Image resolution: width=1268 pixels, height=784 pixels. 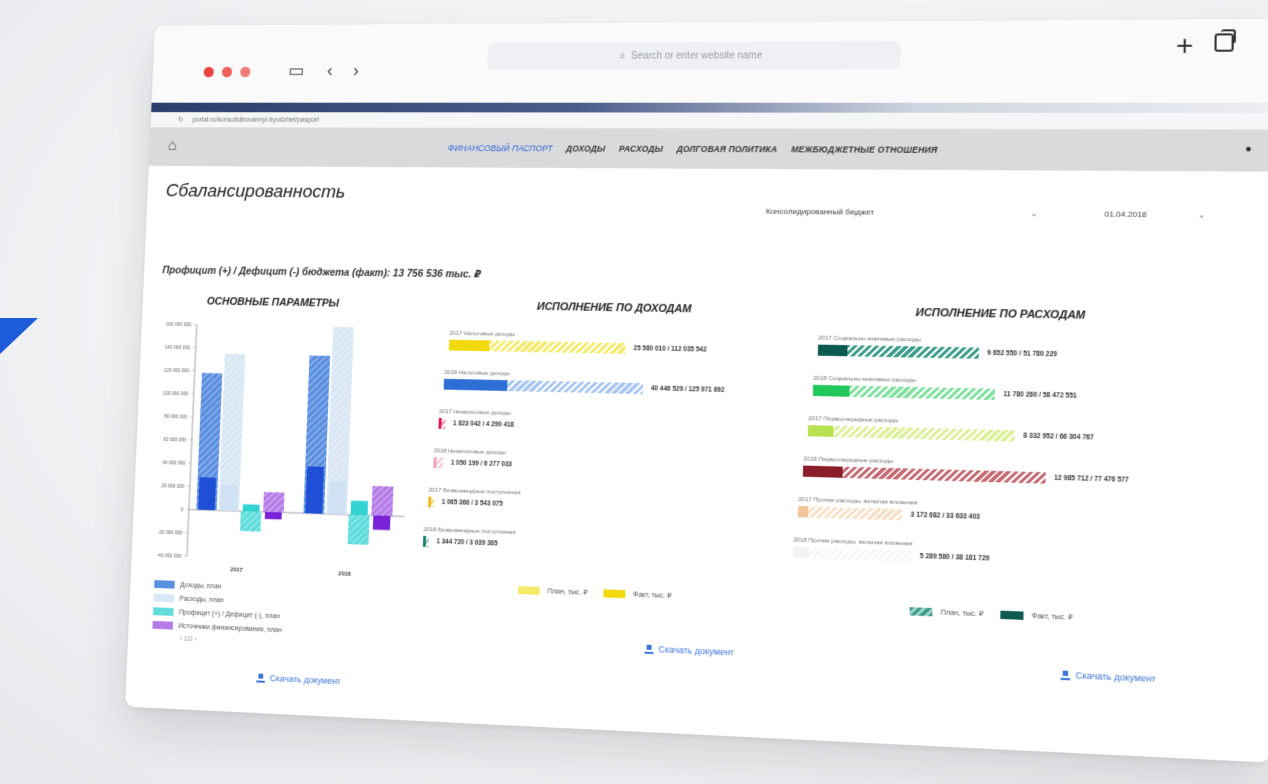 I want to click on bar-line: 5 289 580 / 38 181 729, so click(x=891, y=556).